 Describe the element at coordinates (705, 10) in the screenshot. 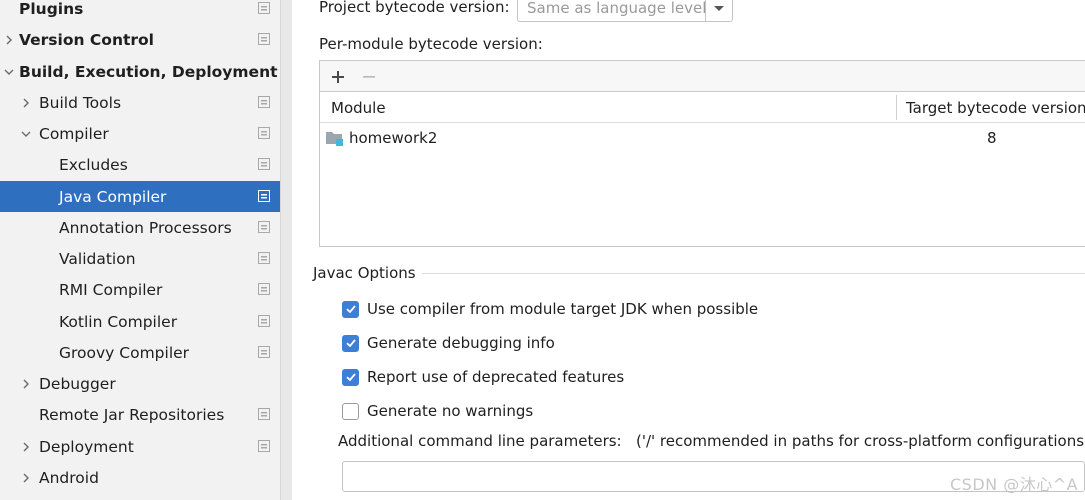

I see `select-divider` at that location.